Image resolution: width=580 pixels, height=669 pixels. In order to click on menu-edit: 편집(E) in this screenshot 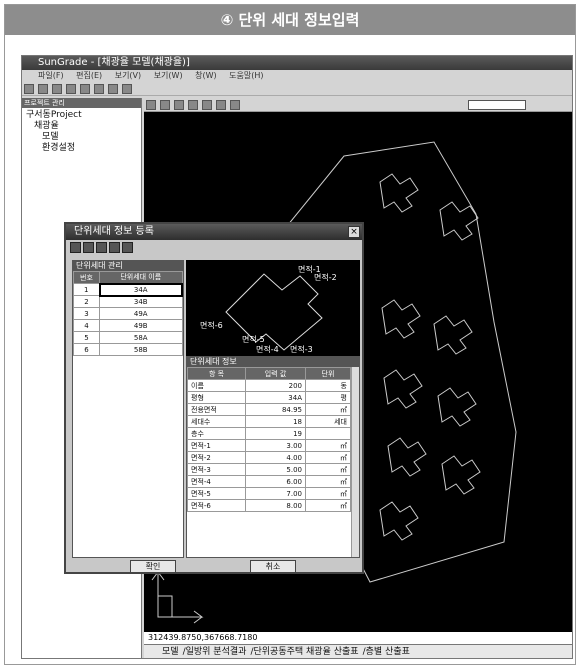, I will do `click(89, 75)`.